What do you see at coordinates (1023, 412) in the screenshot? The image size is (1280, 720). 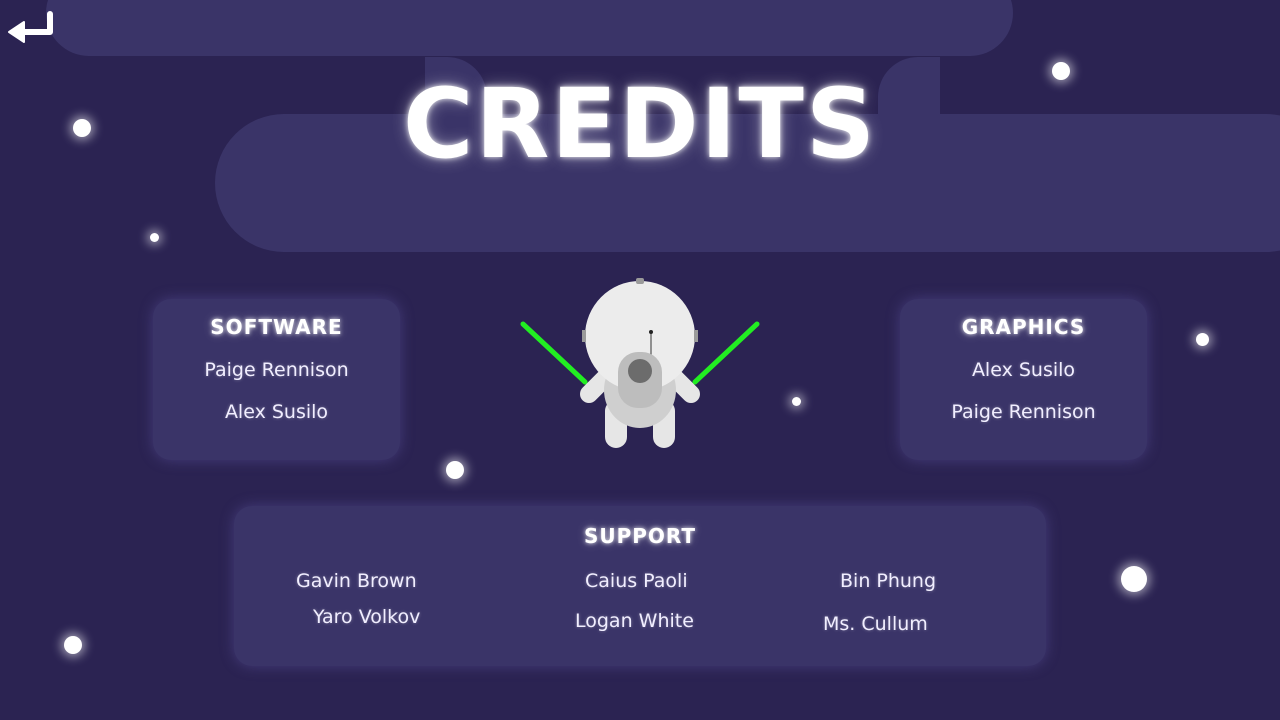 I see `graphics-credit-name: Paige Rennison` at bounding box center [1023, 412].